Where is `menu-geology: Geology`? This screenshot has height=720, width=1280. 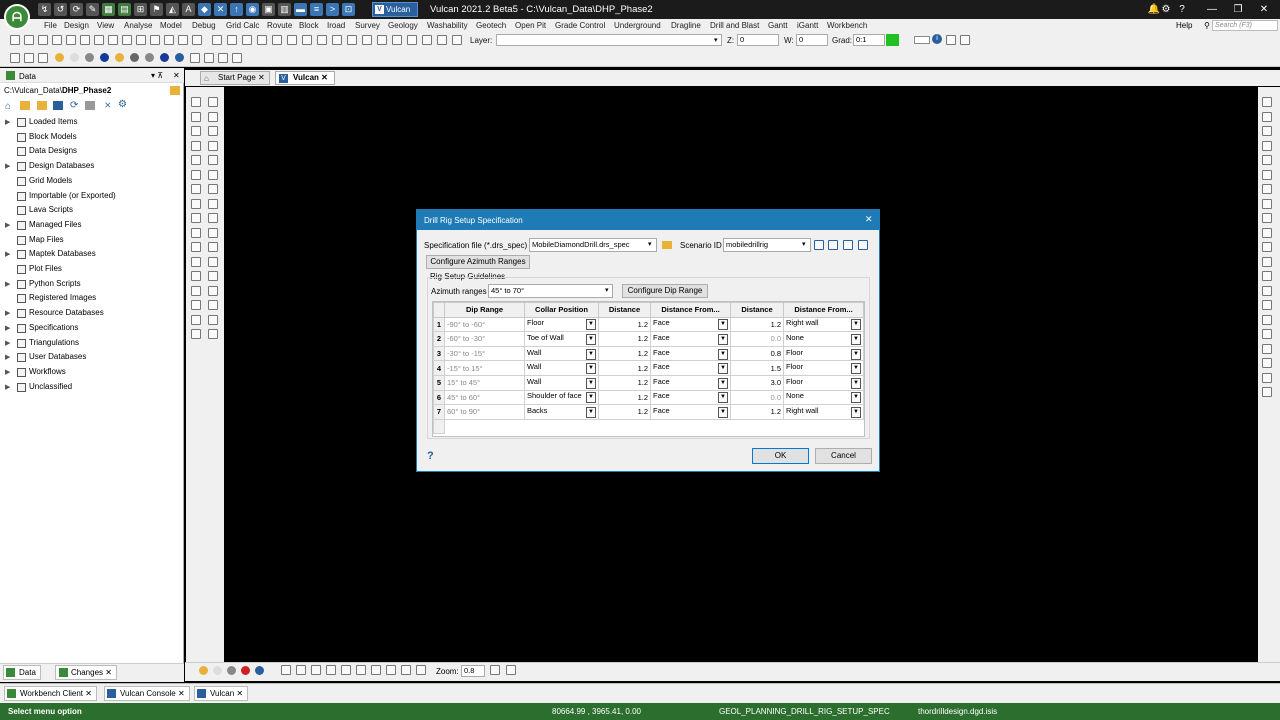 menu-geology: Geology is located at coordinates (403, 25).